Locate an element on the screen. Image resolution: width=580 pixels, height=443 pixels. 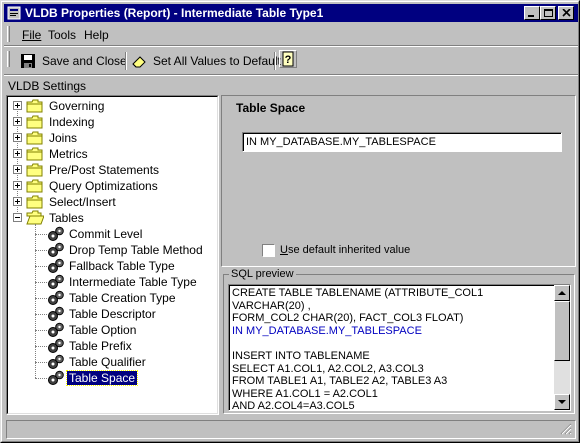
tree-item-label: Table Creation Type is located at coordinates (122, 298).